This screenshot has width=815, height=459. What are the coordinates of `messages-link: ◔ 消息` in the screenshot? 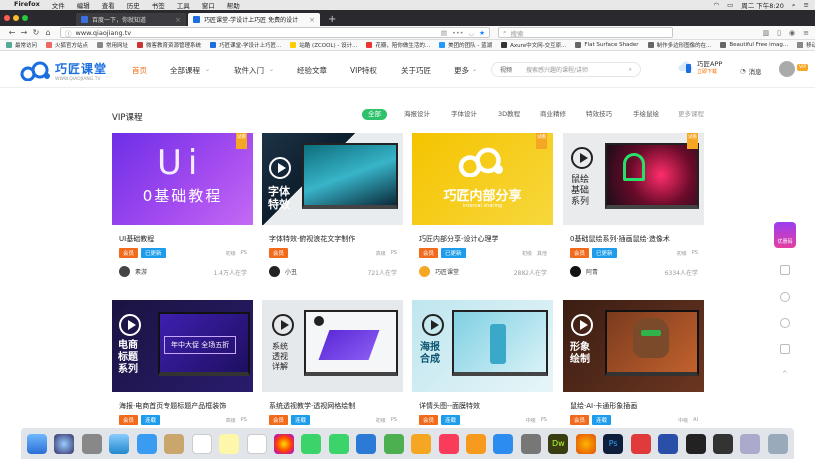 It's located at (751, 71).